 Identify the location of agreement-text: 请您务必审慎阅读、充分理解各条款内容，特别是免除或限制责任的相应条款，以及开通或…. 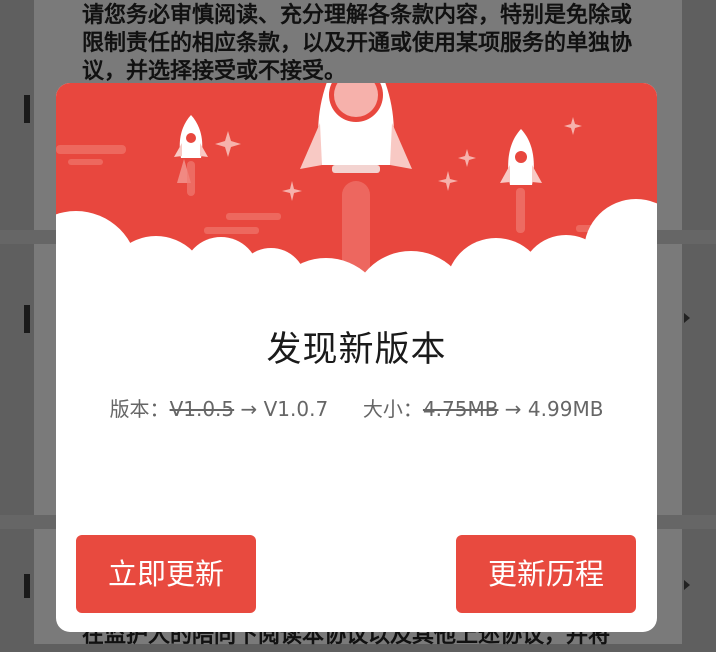
(357, 43).